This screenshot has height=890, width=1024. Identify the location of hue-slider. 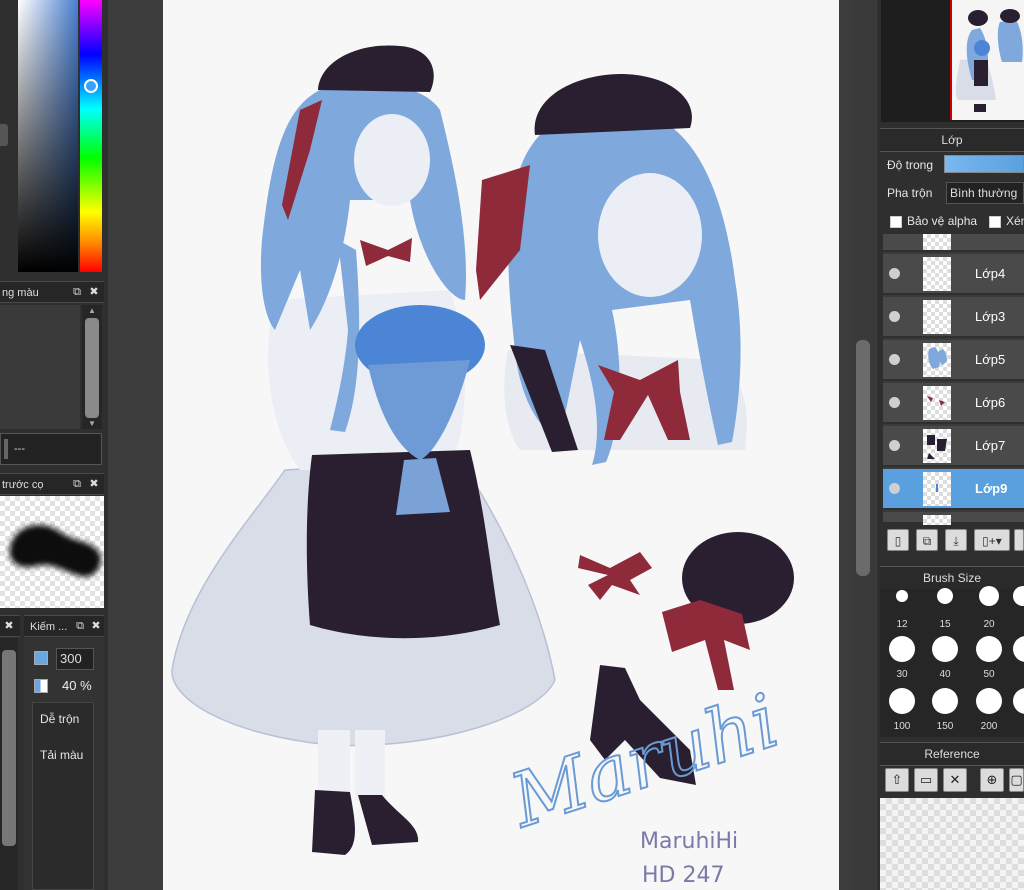
(91, 136).